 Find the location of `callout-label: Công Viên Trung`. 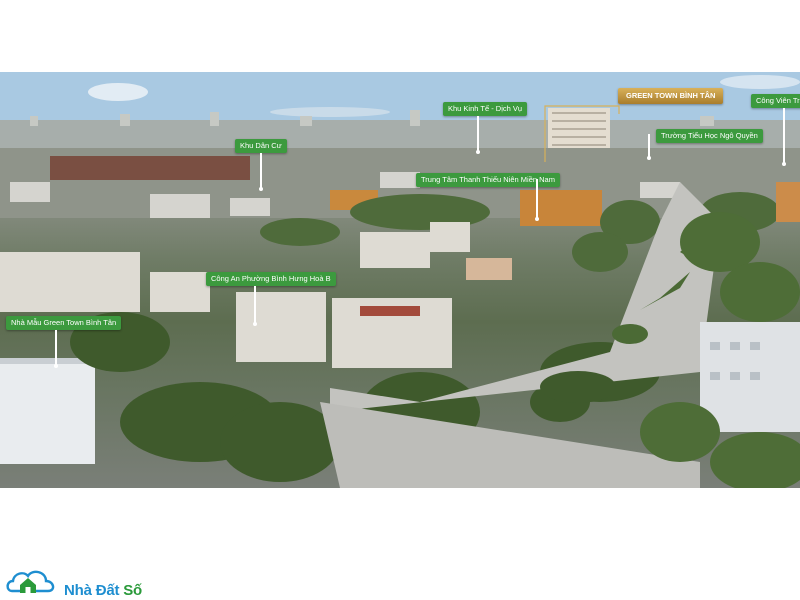

callout-label: Công Viên Trung is located at coordinates (775, 101).